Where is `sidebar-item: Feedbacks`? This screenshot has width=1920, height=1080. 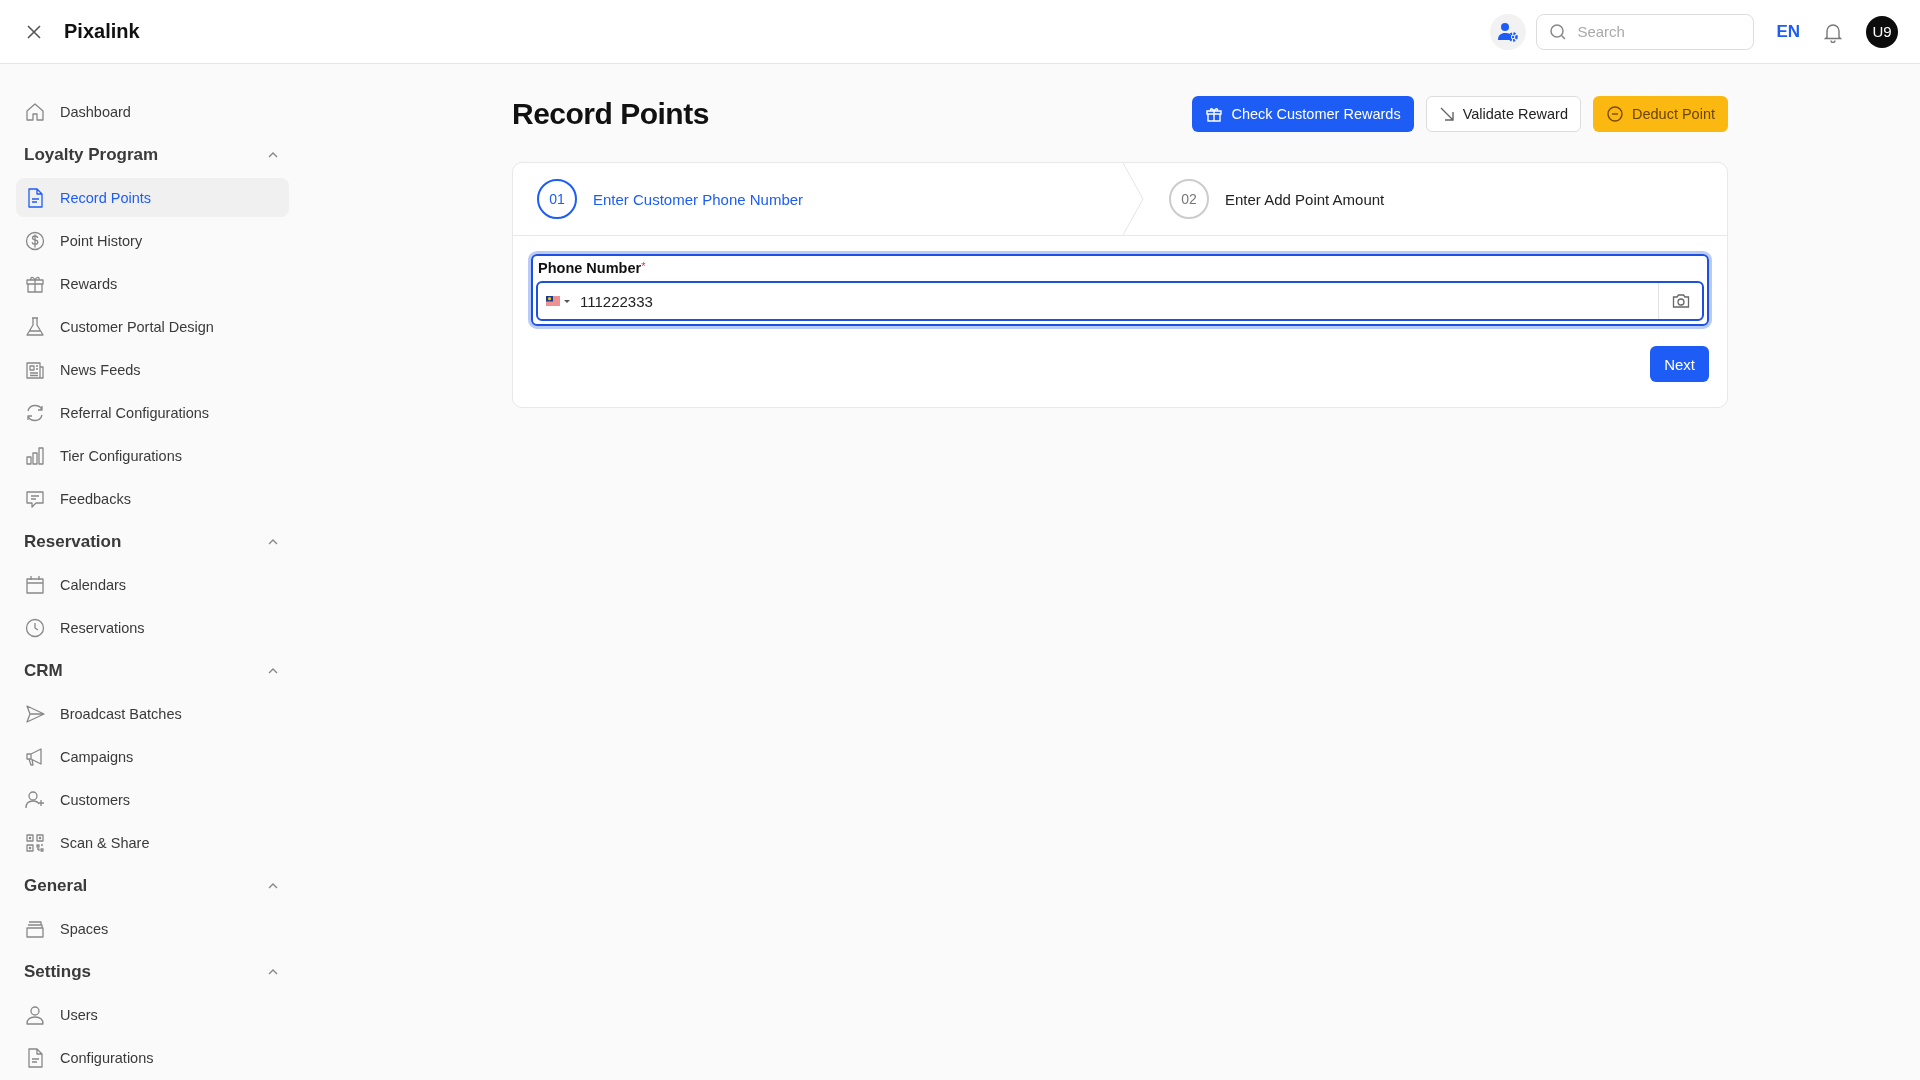 sidebar-item: Feedbacks is located at coordinates (152, 498).